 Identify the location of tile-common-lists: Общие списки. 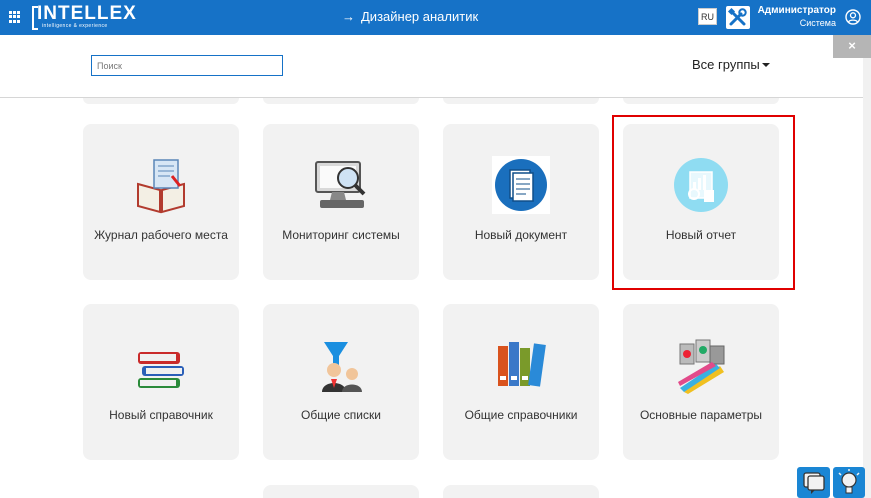
(341, 382).